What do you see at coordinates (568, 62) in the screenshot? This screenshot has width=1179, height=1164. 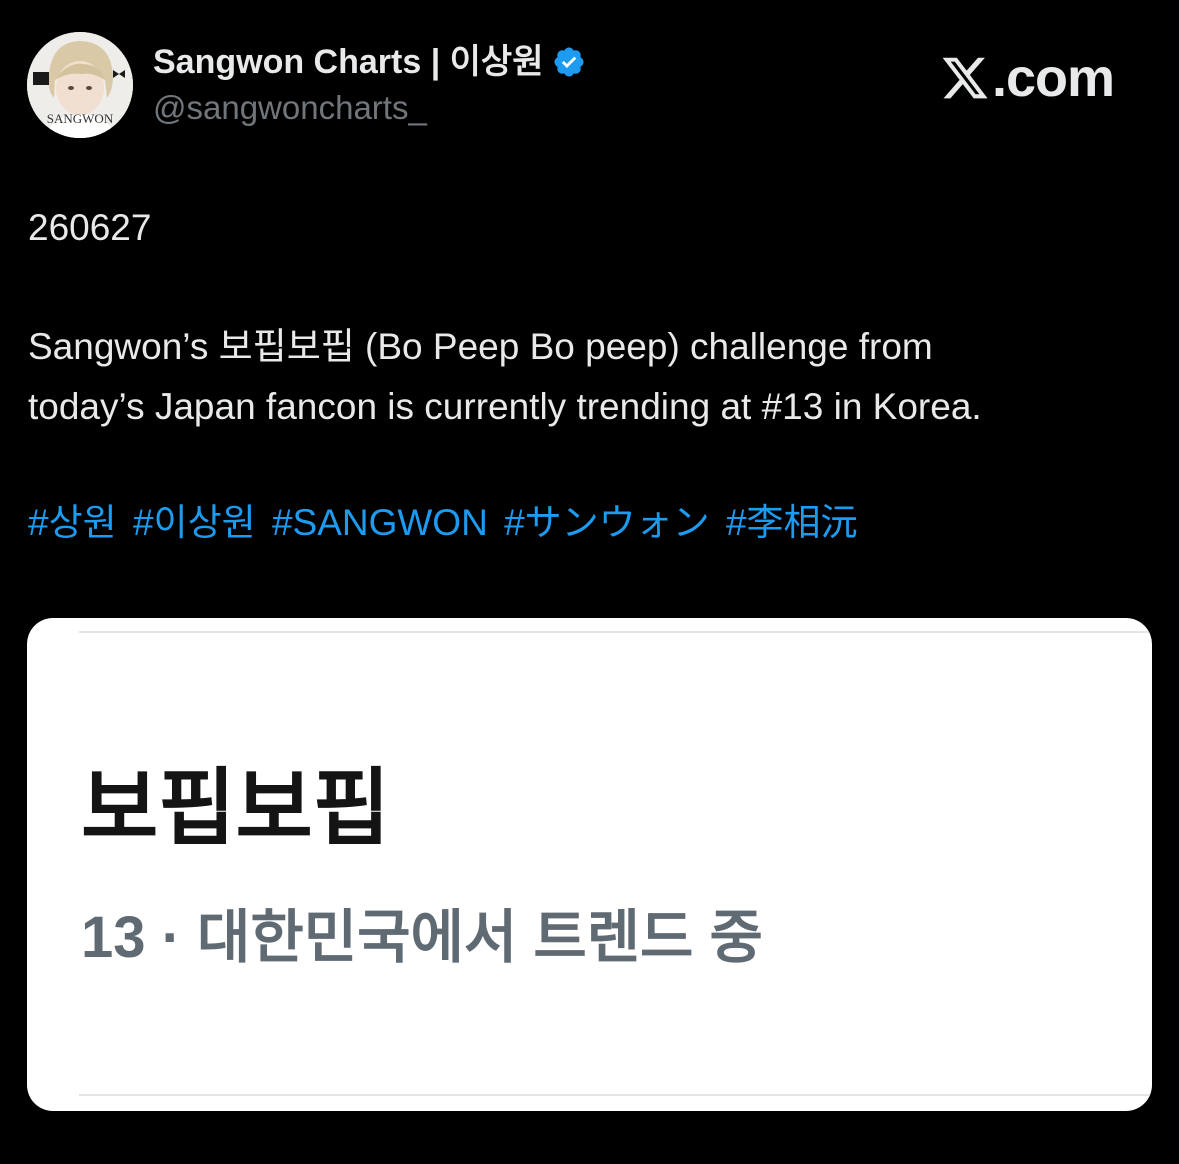 I see `verified-badge-icon` at bounding box center [568, 62].